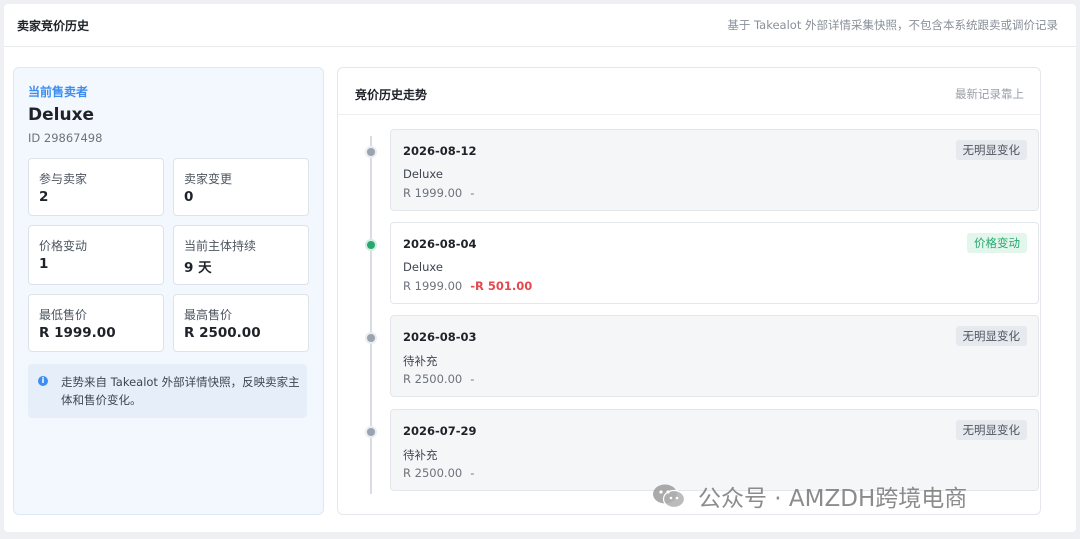 This screenshot has width=1080, height=539. What do you see at coordinates (440, 151) in the screenshot?
I see `record-date: 2026-08-12` at bounding box center [440, 151].